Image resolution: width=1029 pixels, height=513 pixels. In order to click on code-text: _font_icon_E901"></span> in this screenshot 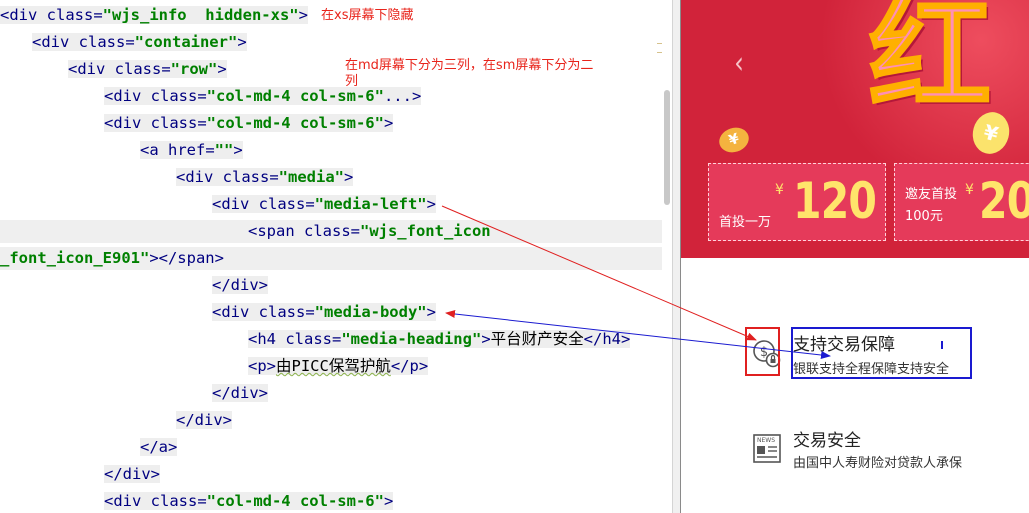, I will do `click(112, 258)`.